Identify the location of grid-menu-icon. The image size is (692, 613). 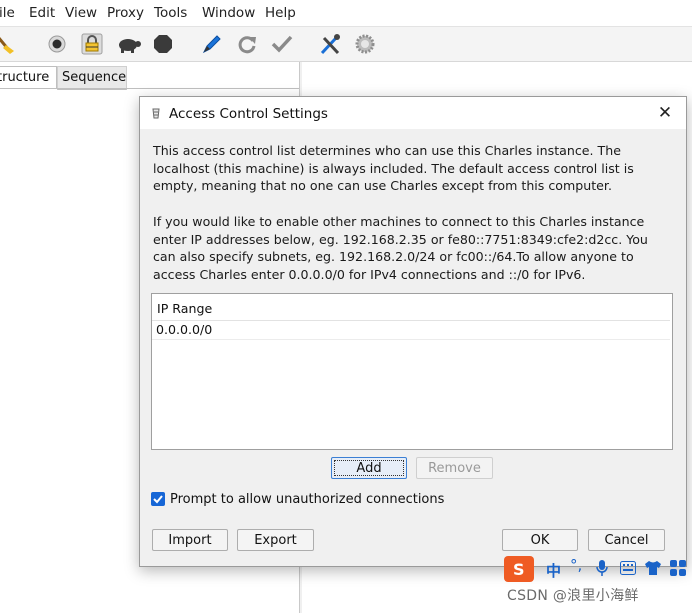
(678, 570).